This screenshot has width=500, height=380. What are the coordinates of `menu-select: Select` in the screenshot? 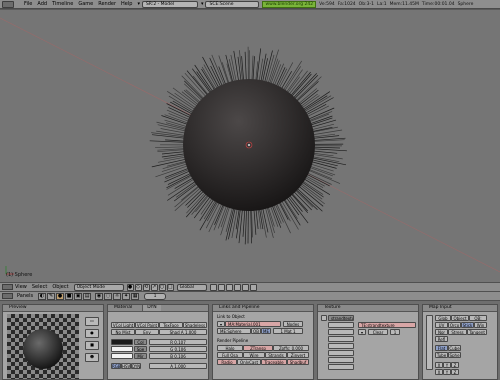 It's located at (39, 287).